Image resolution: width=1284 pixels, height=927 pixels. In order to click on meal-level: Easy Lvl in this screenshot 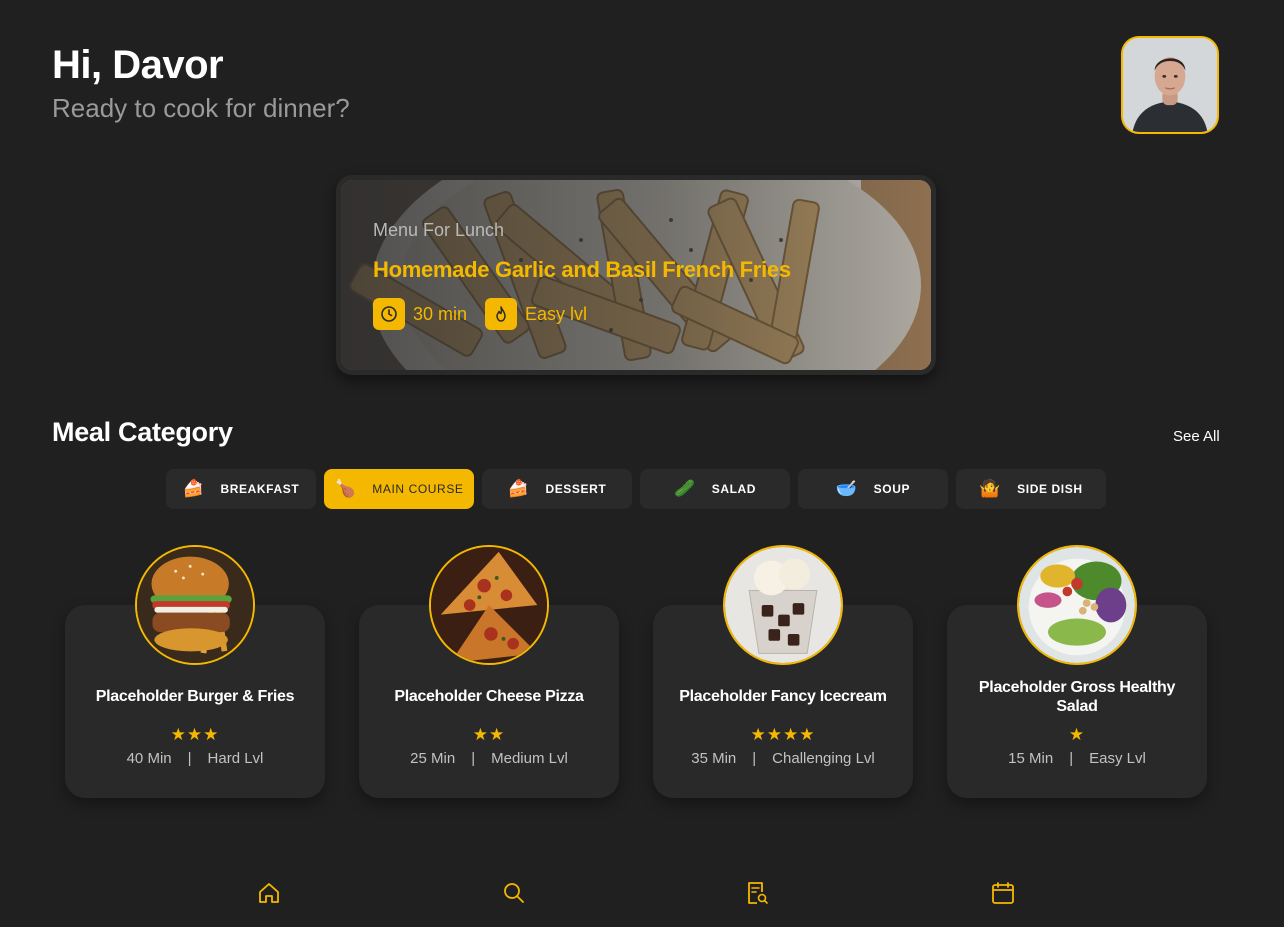, I will do `click(1117, 758)`.